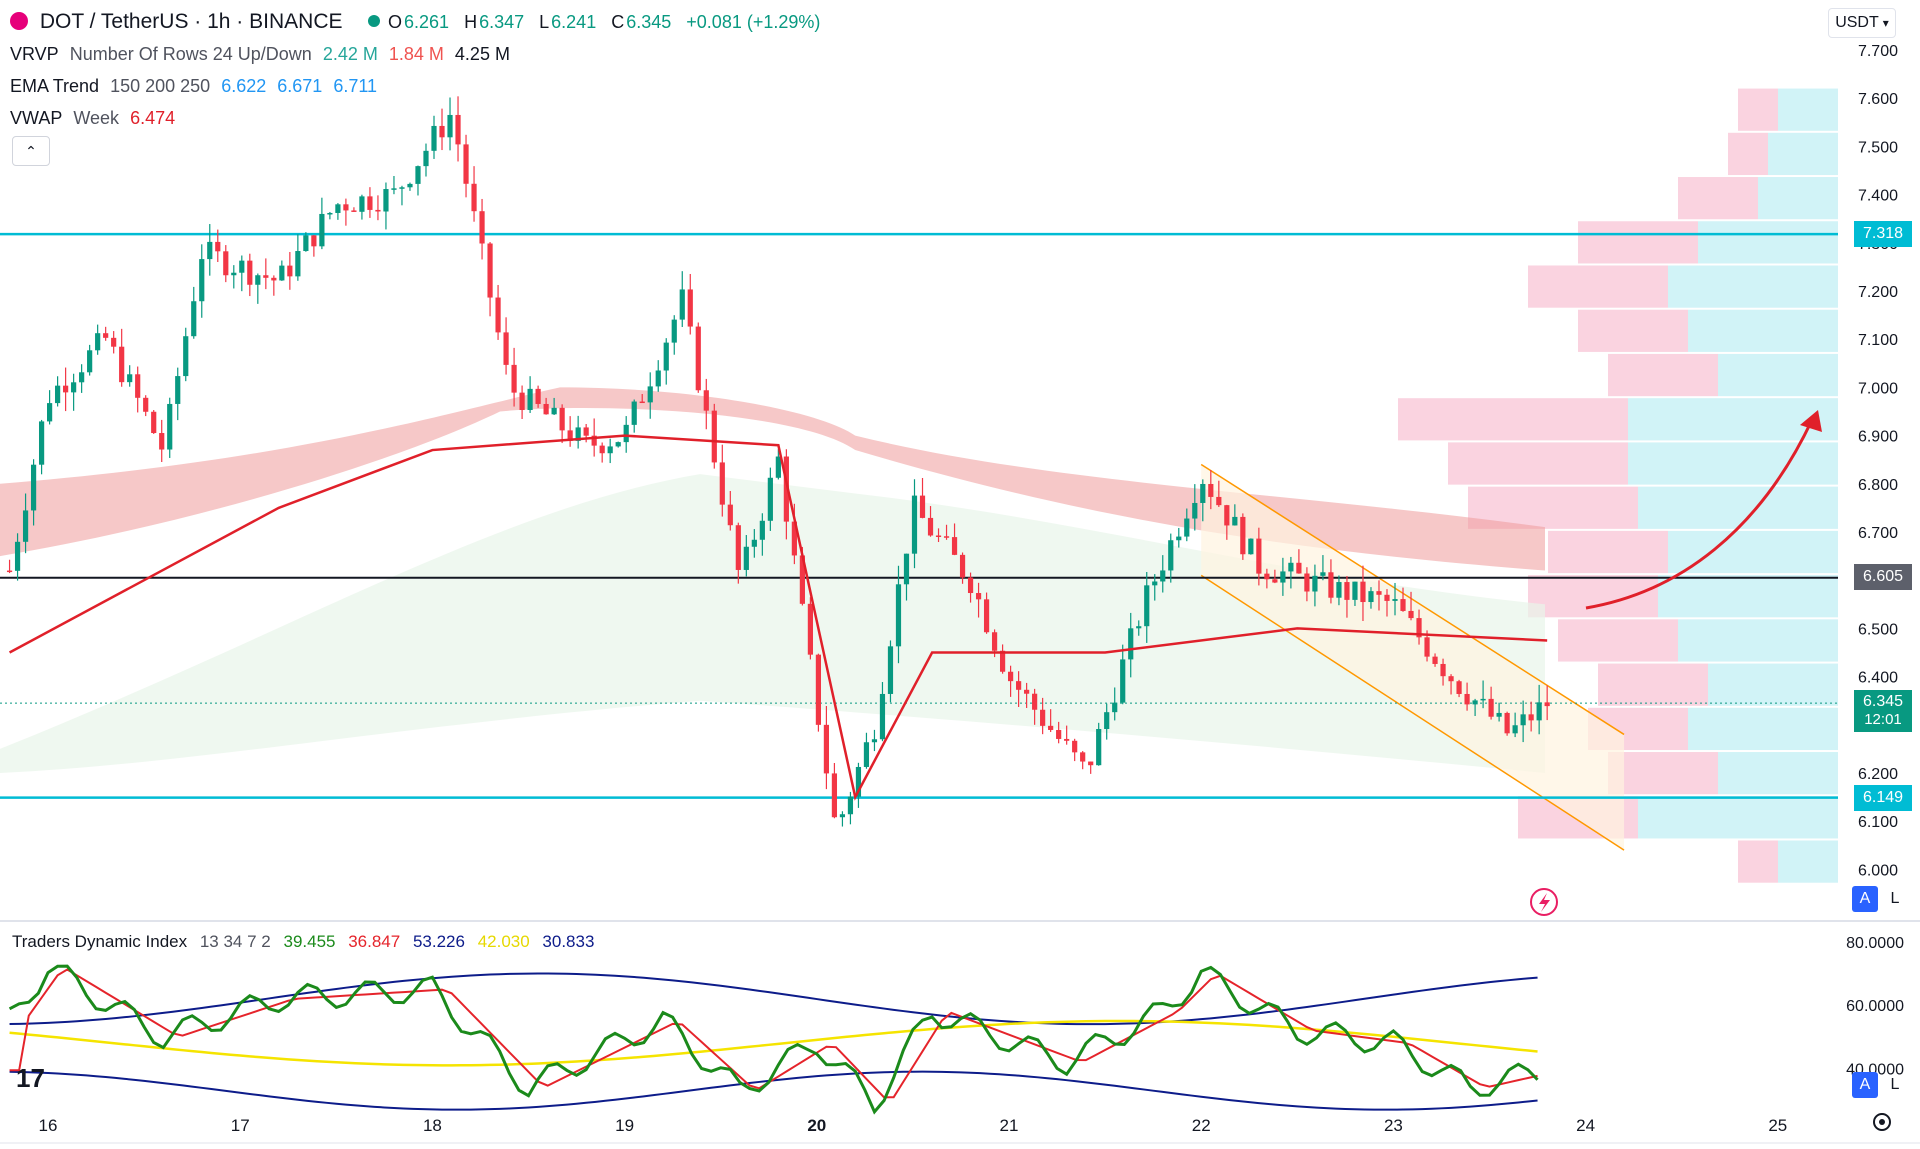 The width and height of the screenshot is (1920, 1149). I want to click on lower-level-label: 6.149, so click(1883, 797).